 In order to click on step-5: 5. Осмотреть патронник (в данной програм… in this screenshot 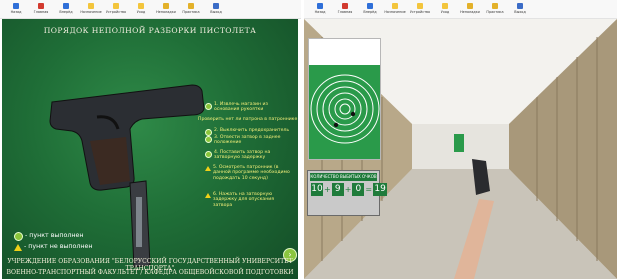, I will do `click(248, 173)`.